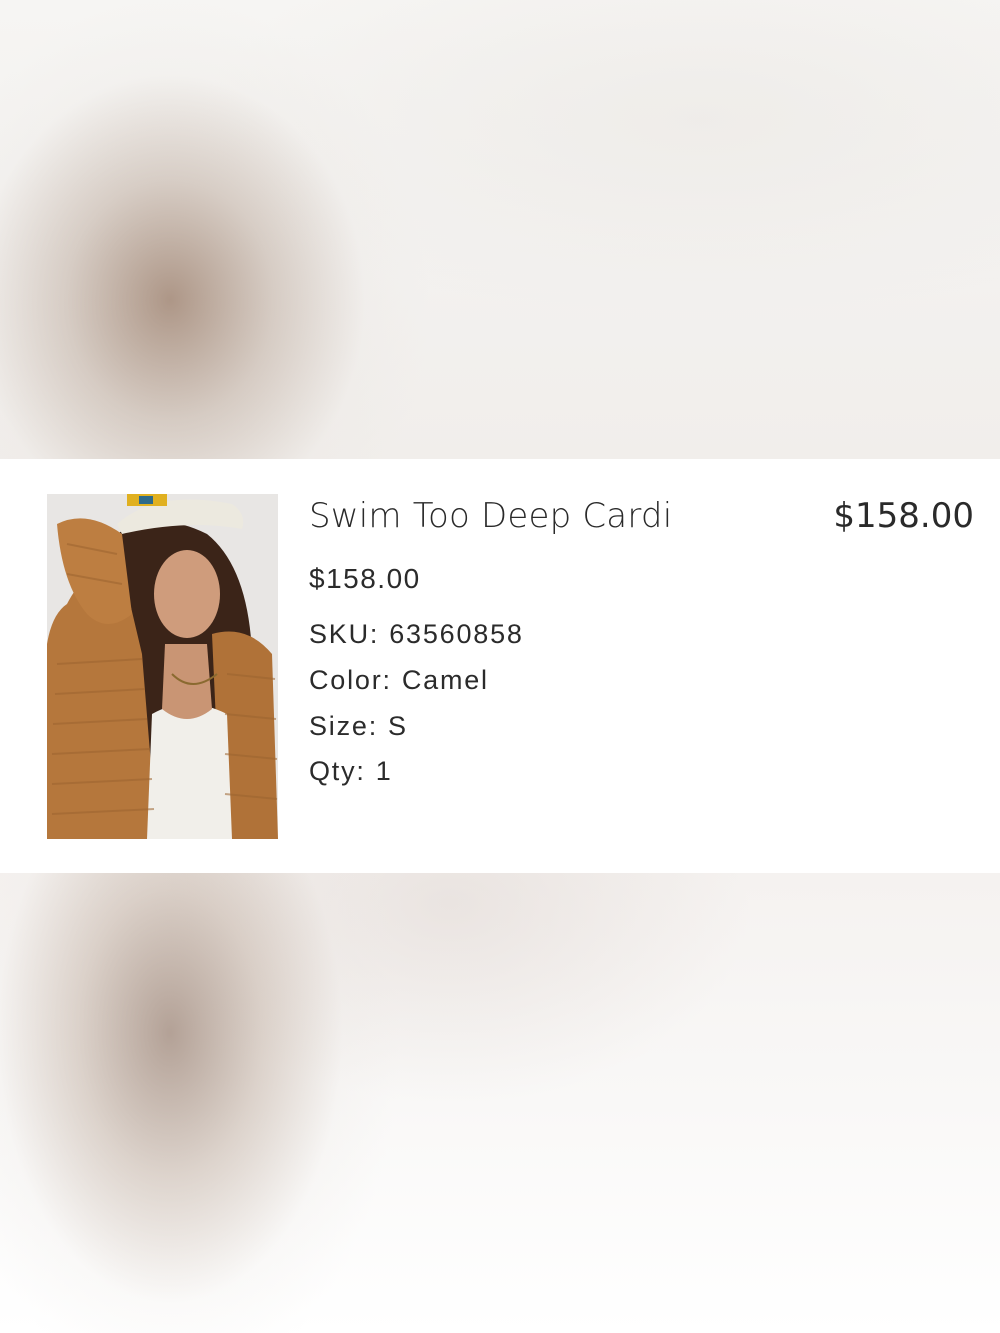 The width and height of the screenshot is (1000, 1333). I want to click on qty-row: Qty: 1, so click(351, 771).